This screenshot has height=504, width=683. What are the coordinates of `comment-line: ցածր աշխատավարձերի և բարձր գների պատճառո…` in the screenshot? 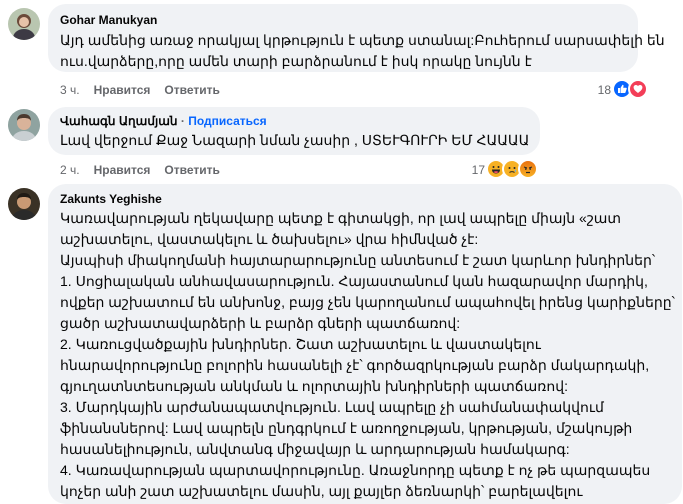 It's located at (260, 323).